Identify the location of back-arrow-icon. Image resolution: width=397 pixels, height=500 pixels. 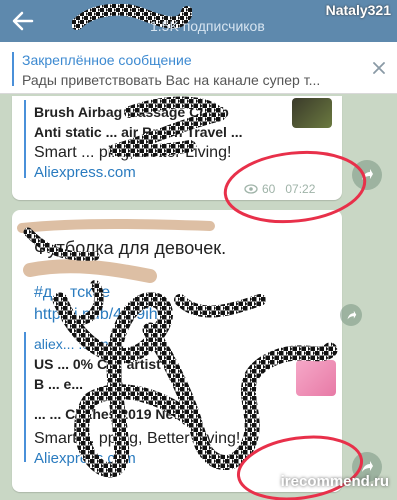
(23, 21).